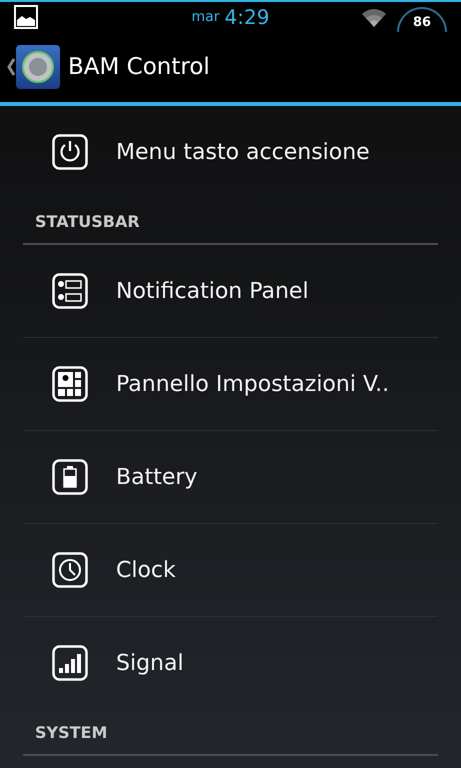 The image size is (461, 768). I want to click on status-time: 4:29, so click(247, 17).